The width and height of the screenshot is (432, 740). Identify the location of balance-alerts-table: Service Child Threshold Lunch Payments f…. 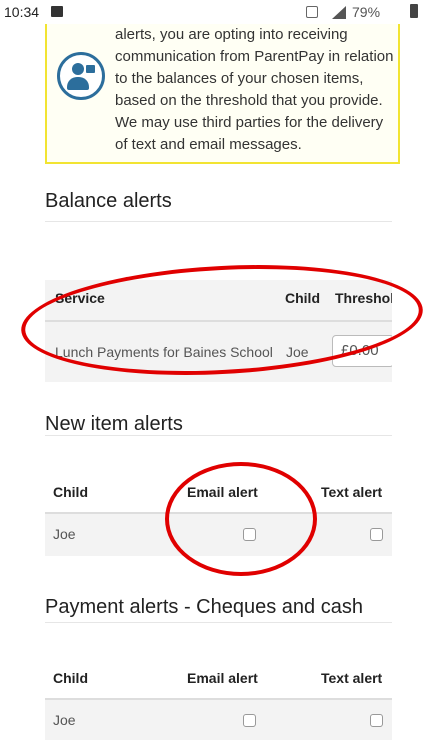
(218, 331).